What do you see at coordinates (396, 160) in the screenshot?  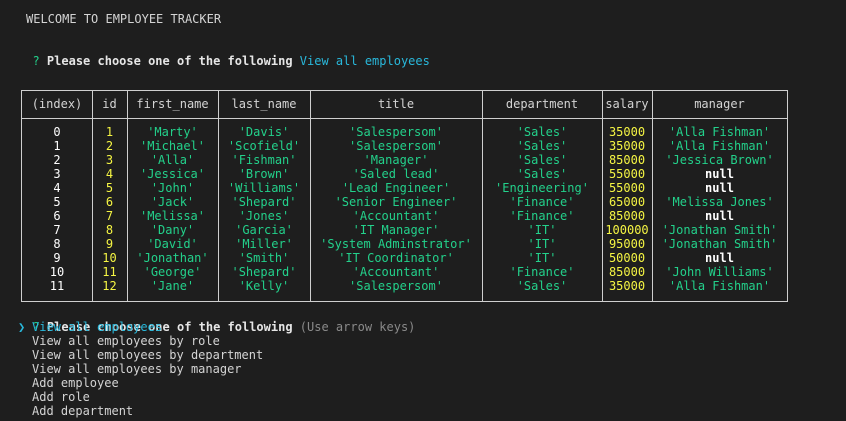 I see `table-cell-title: 'Manager'` at bounding box center [396, 160].